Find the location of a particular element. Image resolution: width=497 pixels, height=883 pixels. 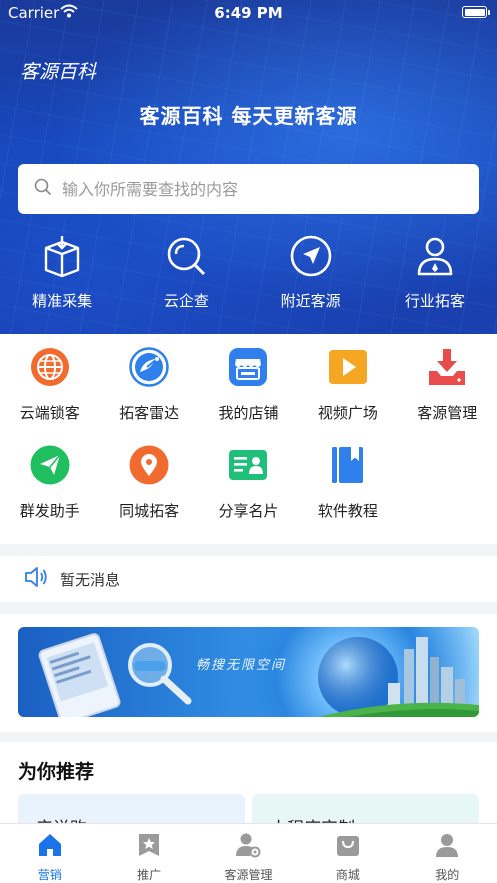

navigation-icon is located at coordinates (311, 256).